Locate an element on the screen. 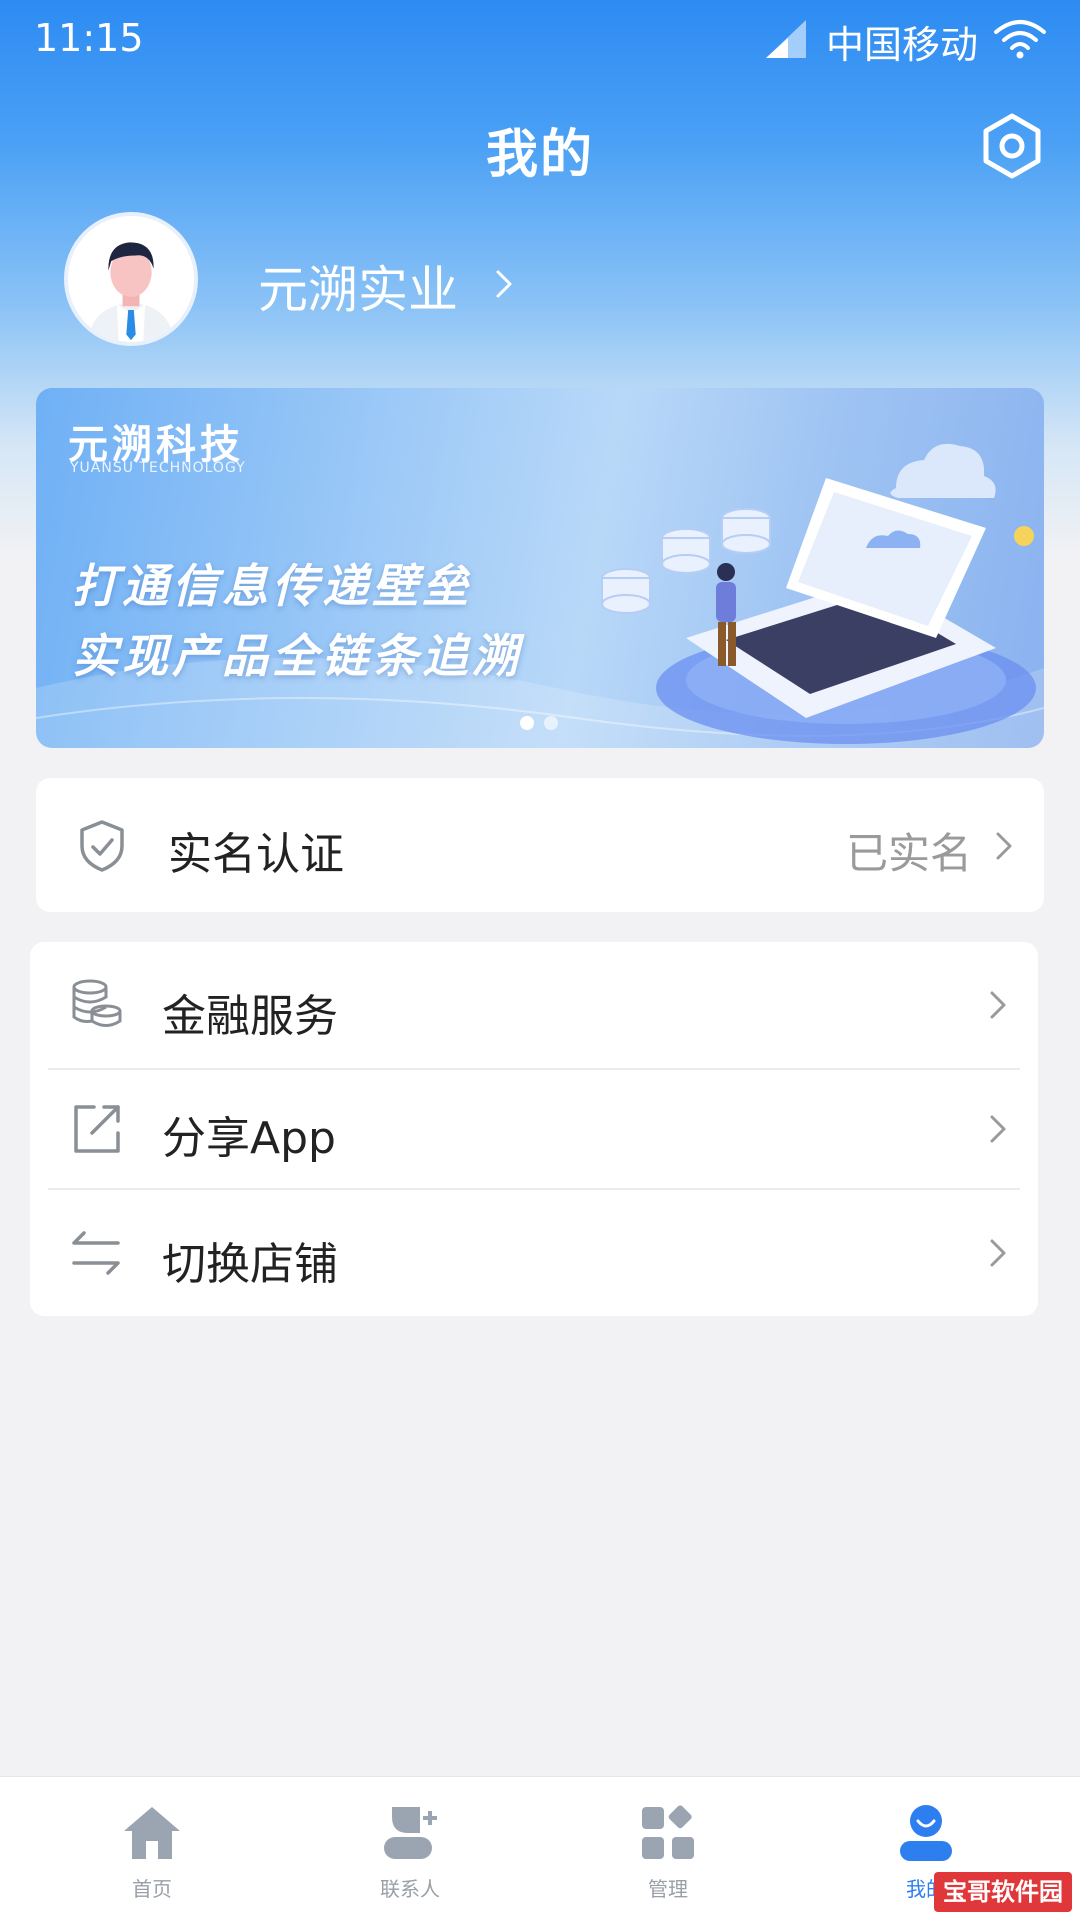 Image resolution: width=1080 pixels, height=1920 pixels. share-icon is located at coordinates (97, 1129).